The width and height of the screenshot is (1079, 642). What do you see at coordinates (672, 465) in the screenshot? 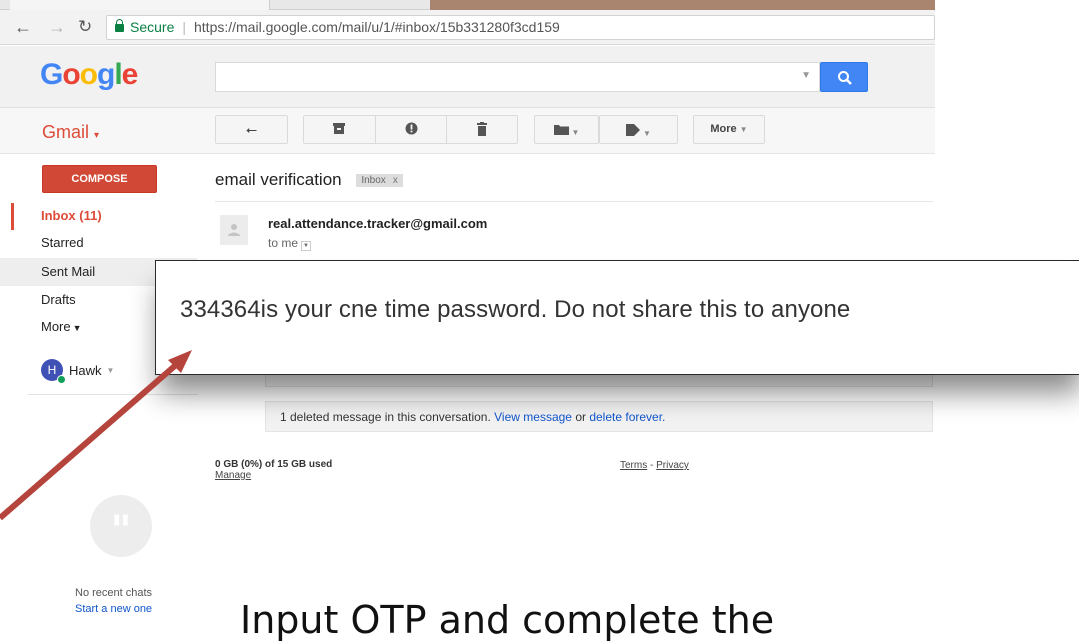
I see `privacy-link: Privacy` at bounding box center [672, 465].